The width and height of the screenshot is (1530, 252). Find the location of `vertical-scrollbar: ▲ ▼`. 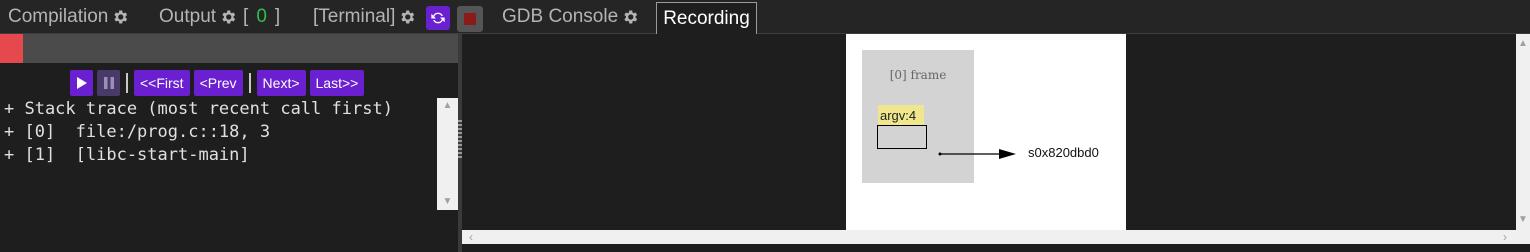

vertical-scrollbar: ▲ ▼ is located at coordinates (1523, 132).